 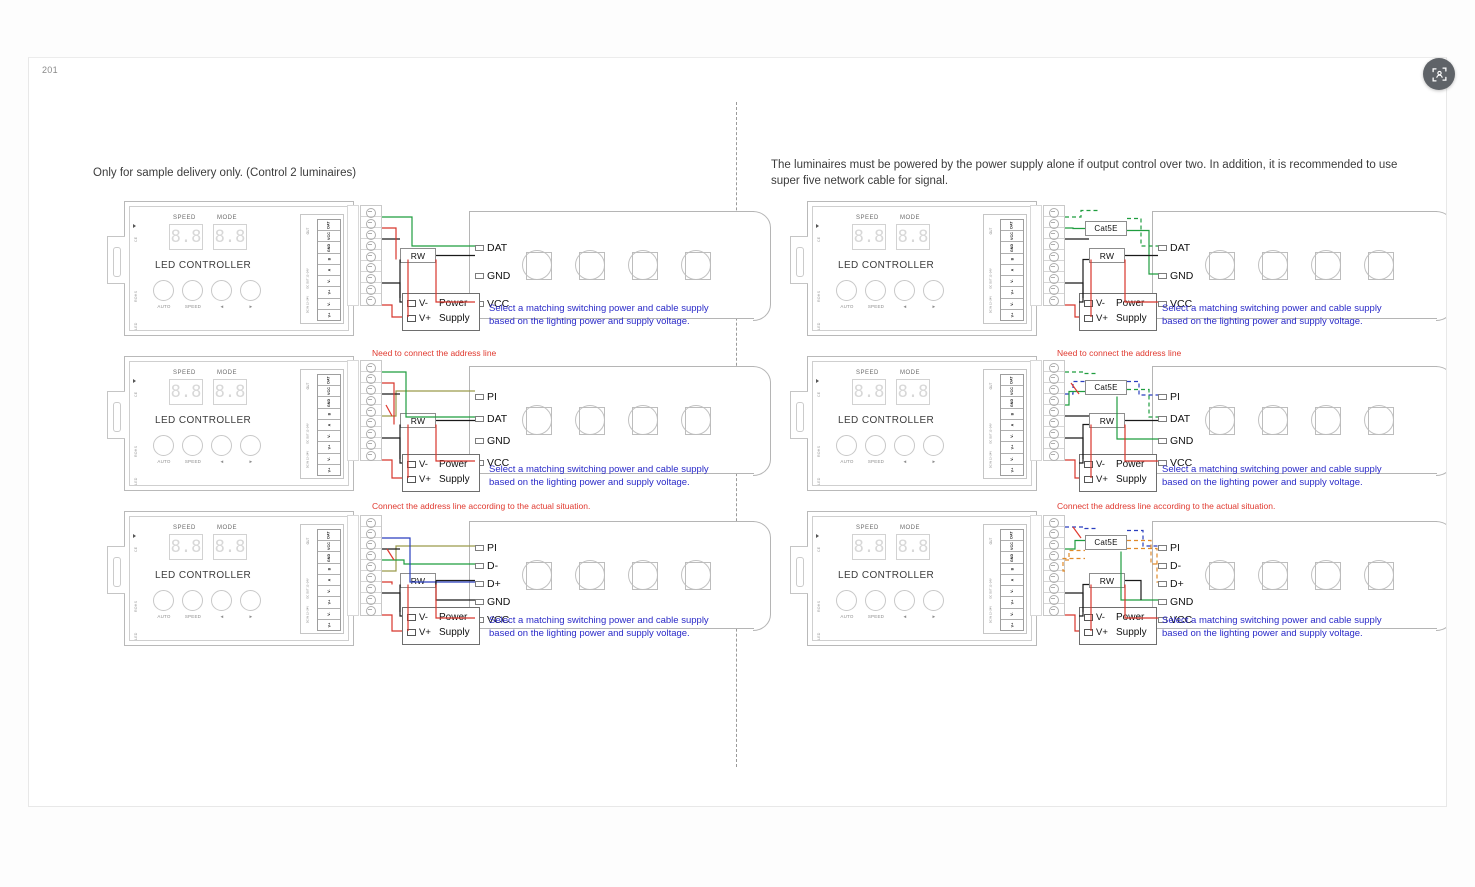 I want to click on luminaire-pin-DAT: DAT, so click(x=491, y=248).